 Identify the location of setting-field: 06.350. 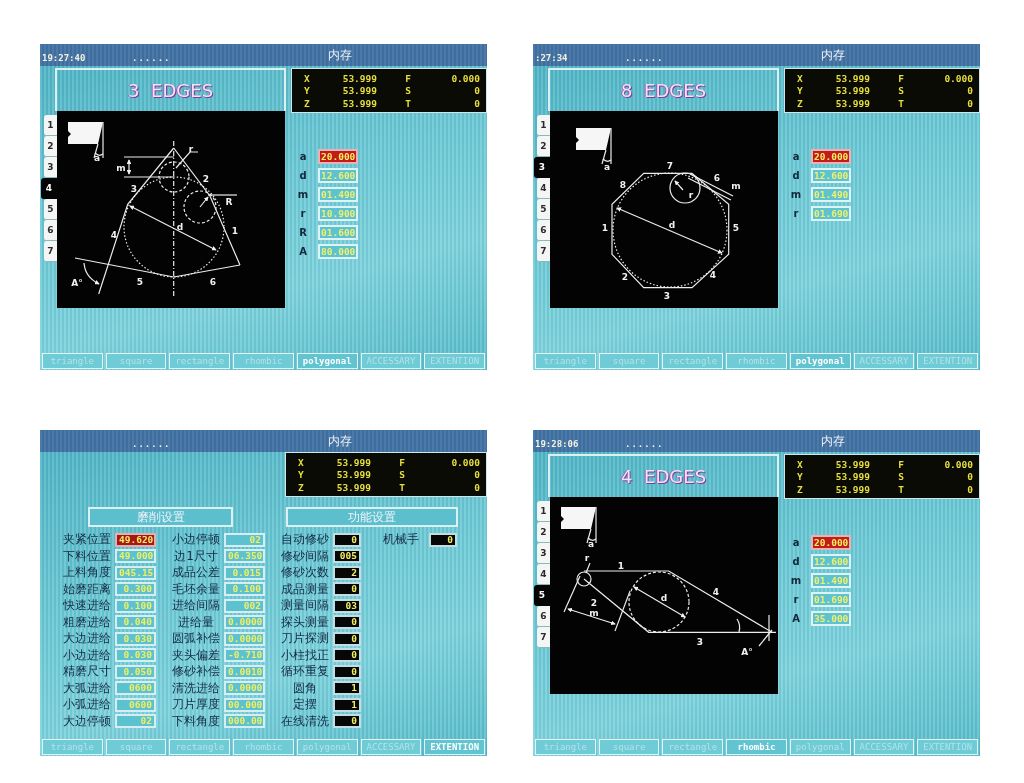
(244, 556).